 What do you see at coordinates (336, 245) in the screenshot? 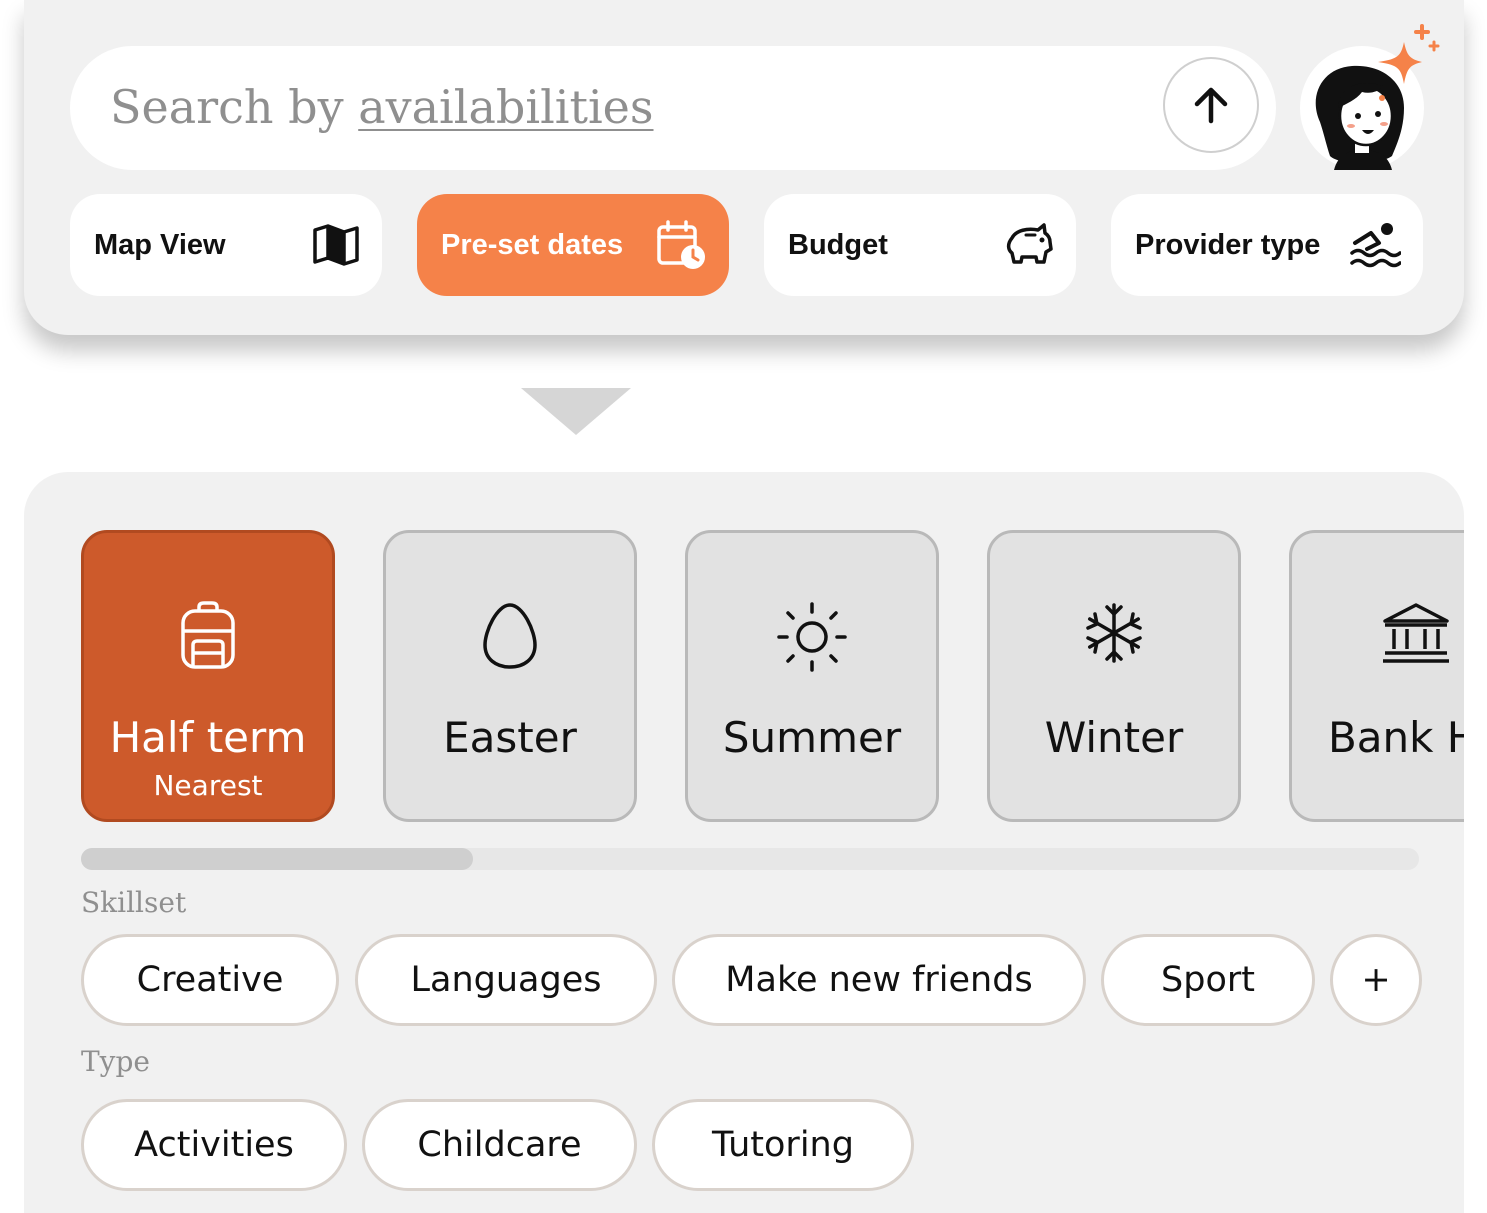
I see `map-icon` at bounding box center [336, 245].